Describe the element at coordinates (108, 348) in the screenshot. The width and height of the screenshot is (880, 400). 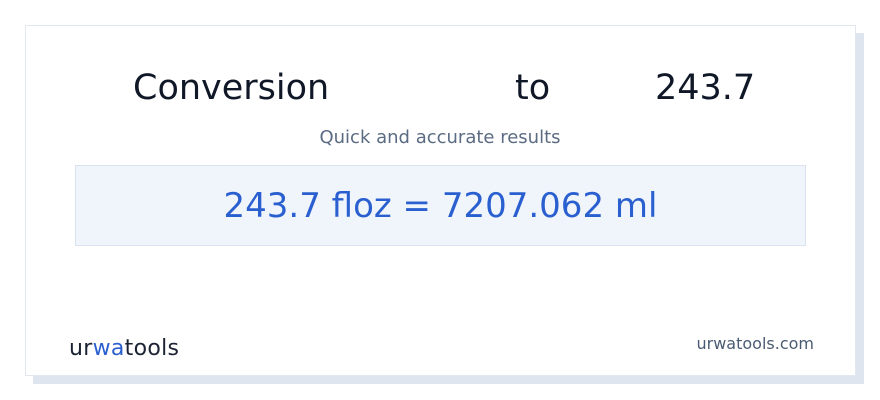
I see `logo-accent: wa` at that location.